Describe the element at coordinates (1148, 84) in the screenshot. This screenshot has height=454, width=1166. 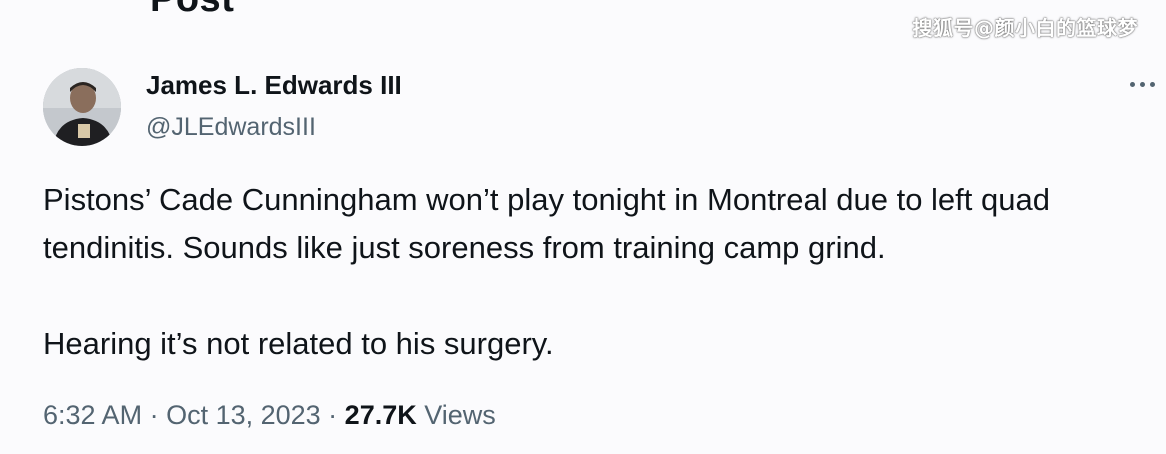
I see `more-horizontal-icon` at that location.